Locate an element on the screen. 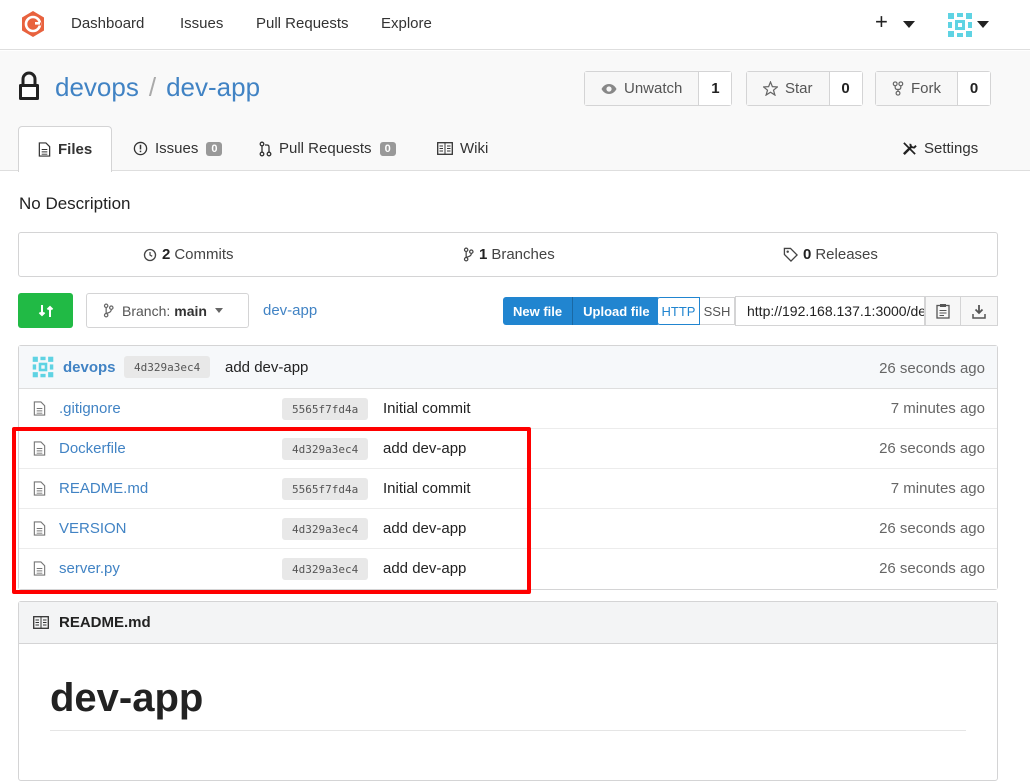  releases-stat: 0 Releases is located at coordinates (830, 254).